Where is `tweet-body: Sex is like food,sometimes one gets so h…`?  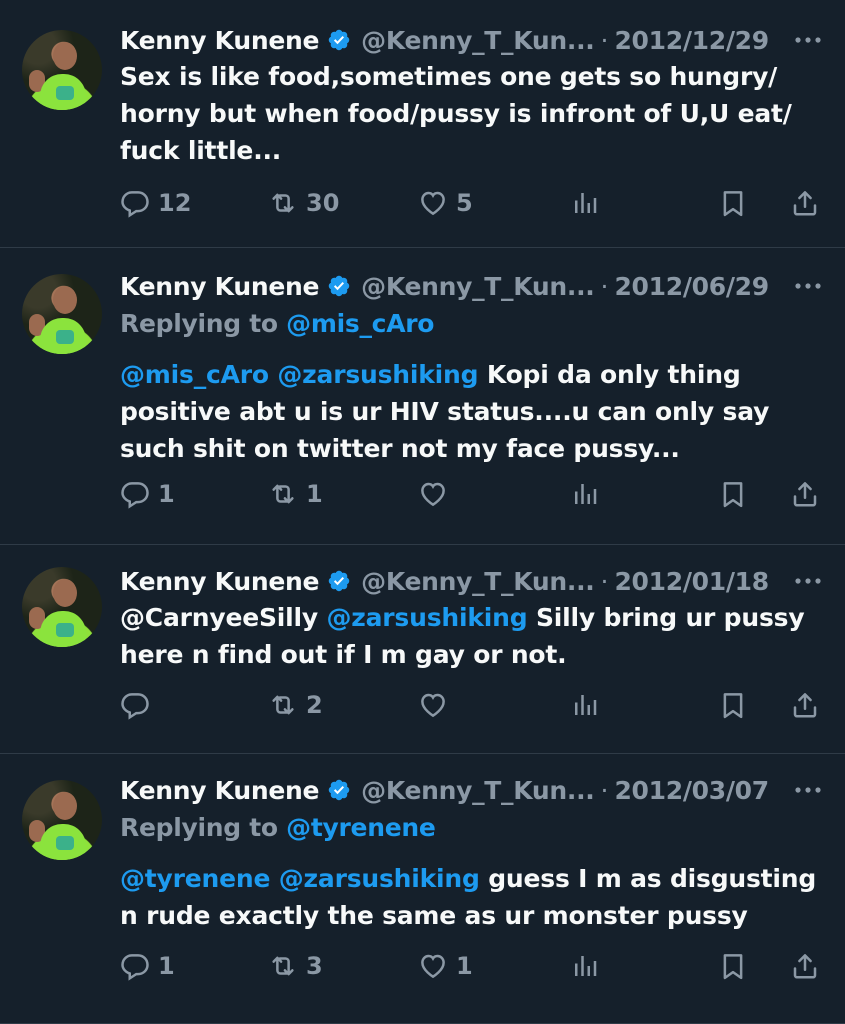
tweet-body: Sex is like food,sometimes one gets so h… is located at coordinates (456, 113).